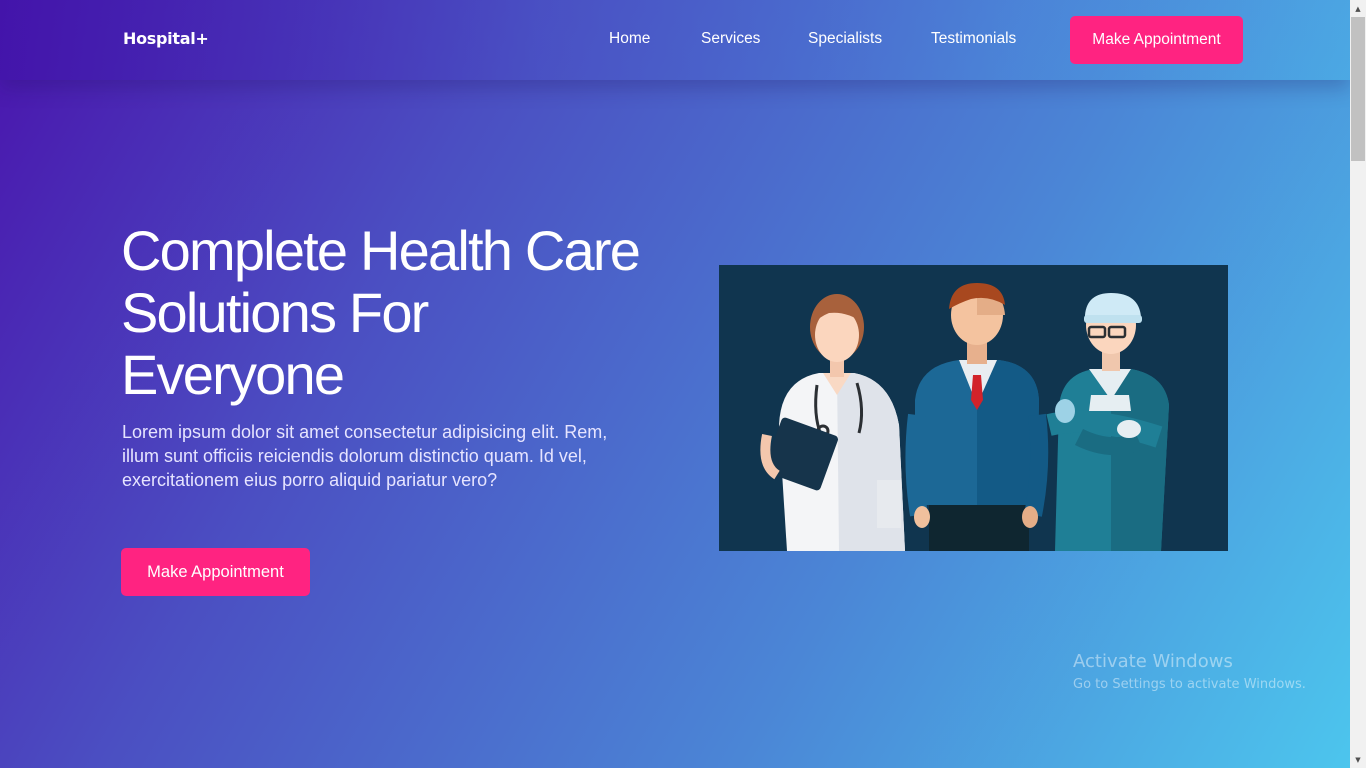 The image size is (1366, 768). I want to click on scroll-down-arrow-icon: ▼, so click(1358, 759).